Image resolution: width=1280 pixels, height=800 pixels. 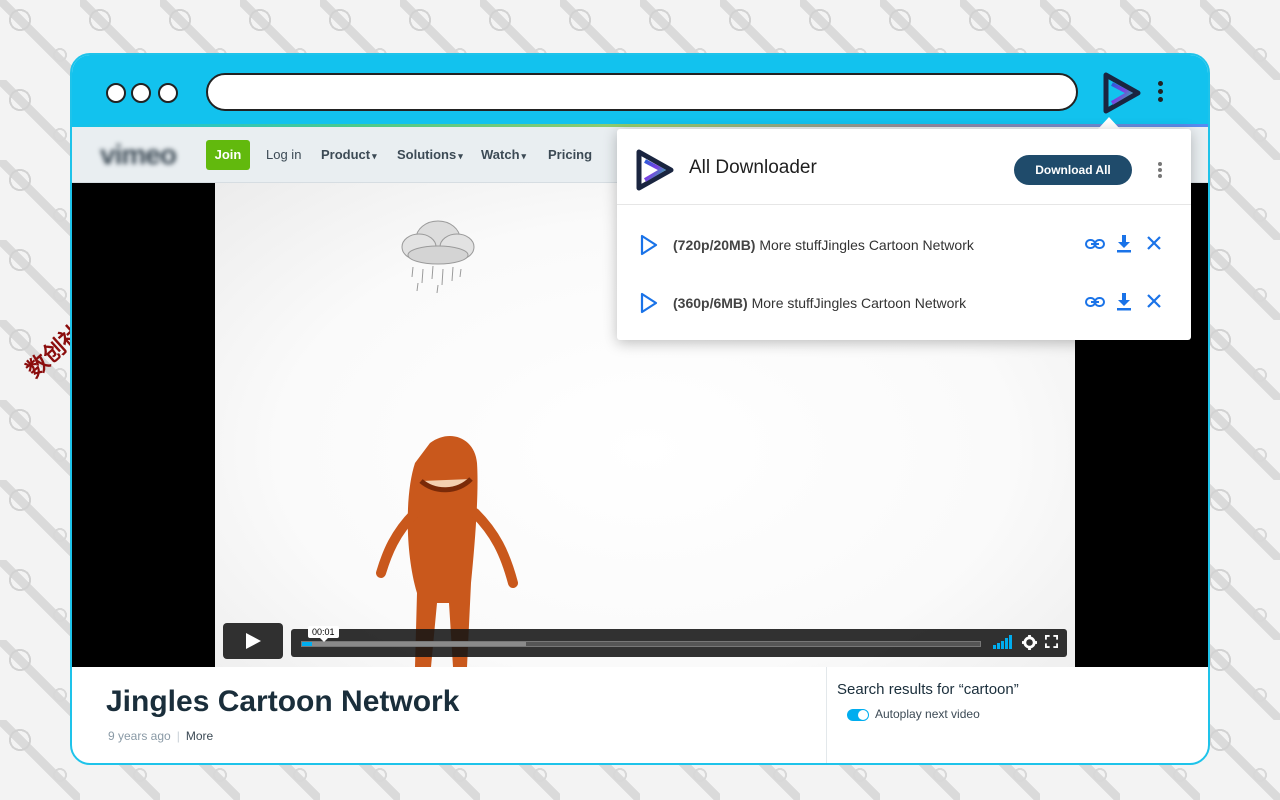 What do you see at coordinates (1160, 93) in the screenshot?
I see `browser-menu-icon` at bounding box center [1160, 93].